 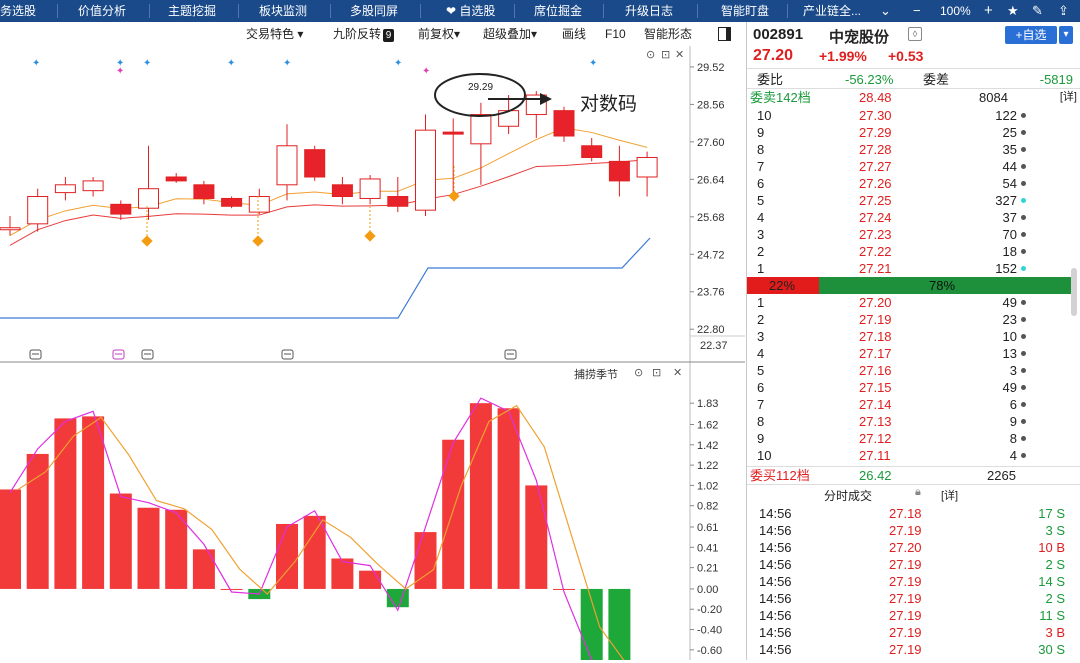 What do you see at coordinates (649, 11) in the screenshot?
I see `nav-item-update-log: 升级日志` at bounding box center [649, 11].